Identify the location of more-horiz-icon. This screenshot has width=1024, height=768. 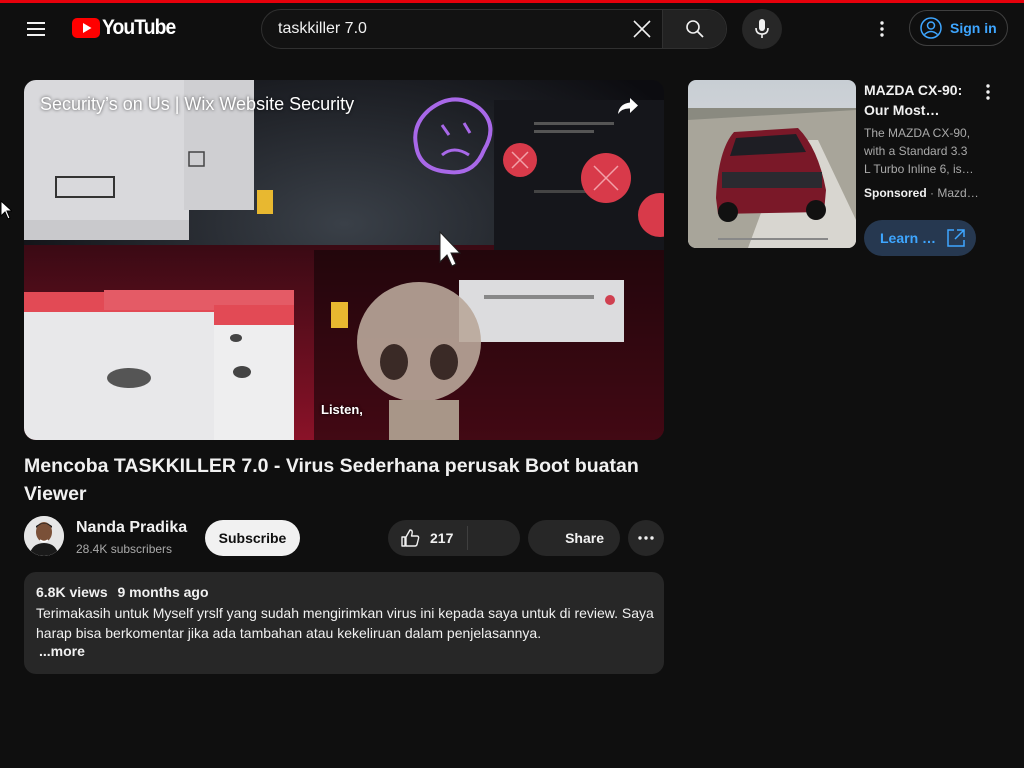
(646, 538).